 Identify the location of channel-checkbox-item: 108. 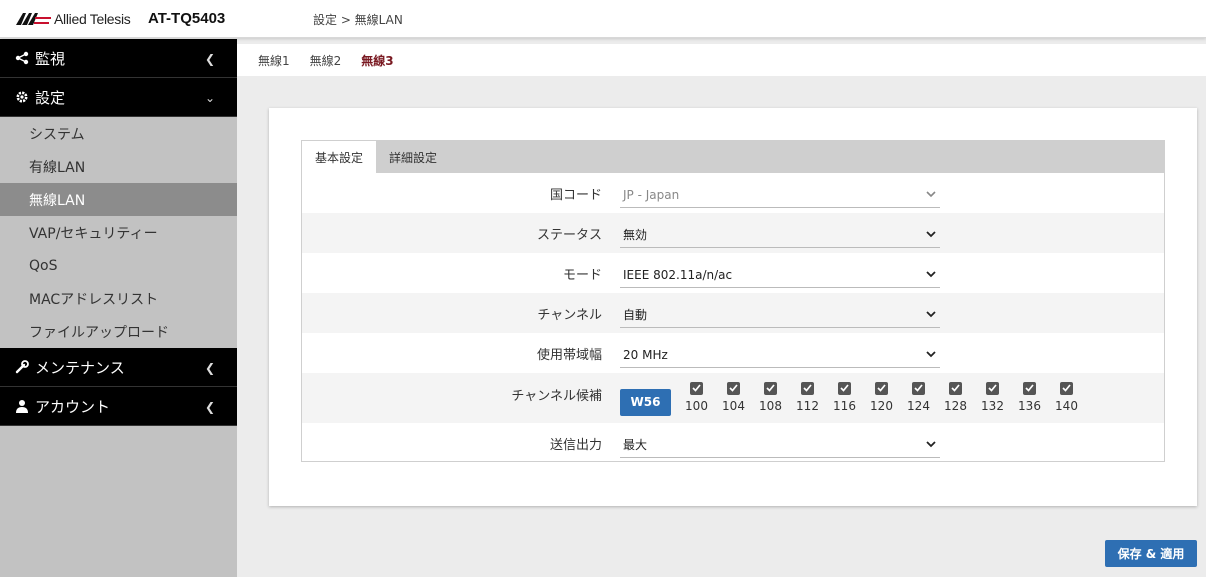
(770, 397).